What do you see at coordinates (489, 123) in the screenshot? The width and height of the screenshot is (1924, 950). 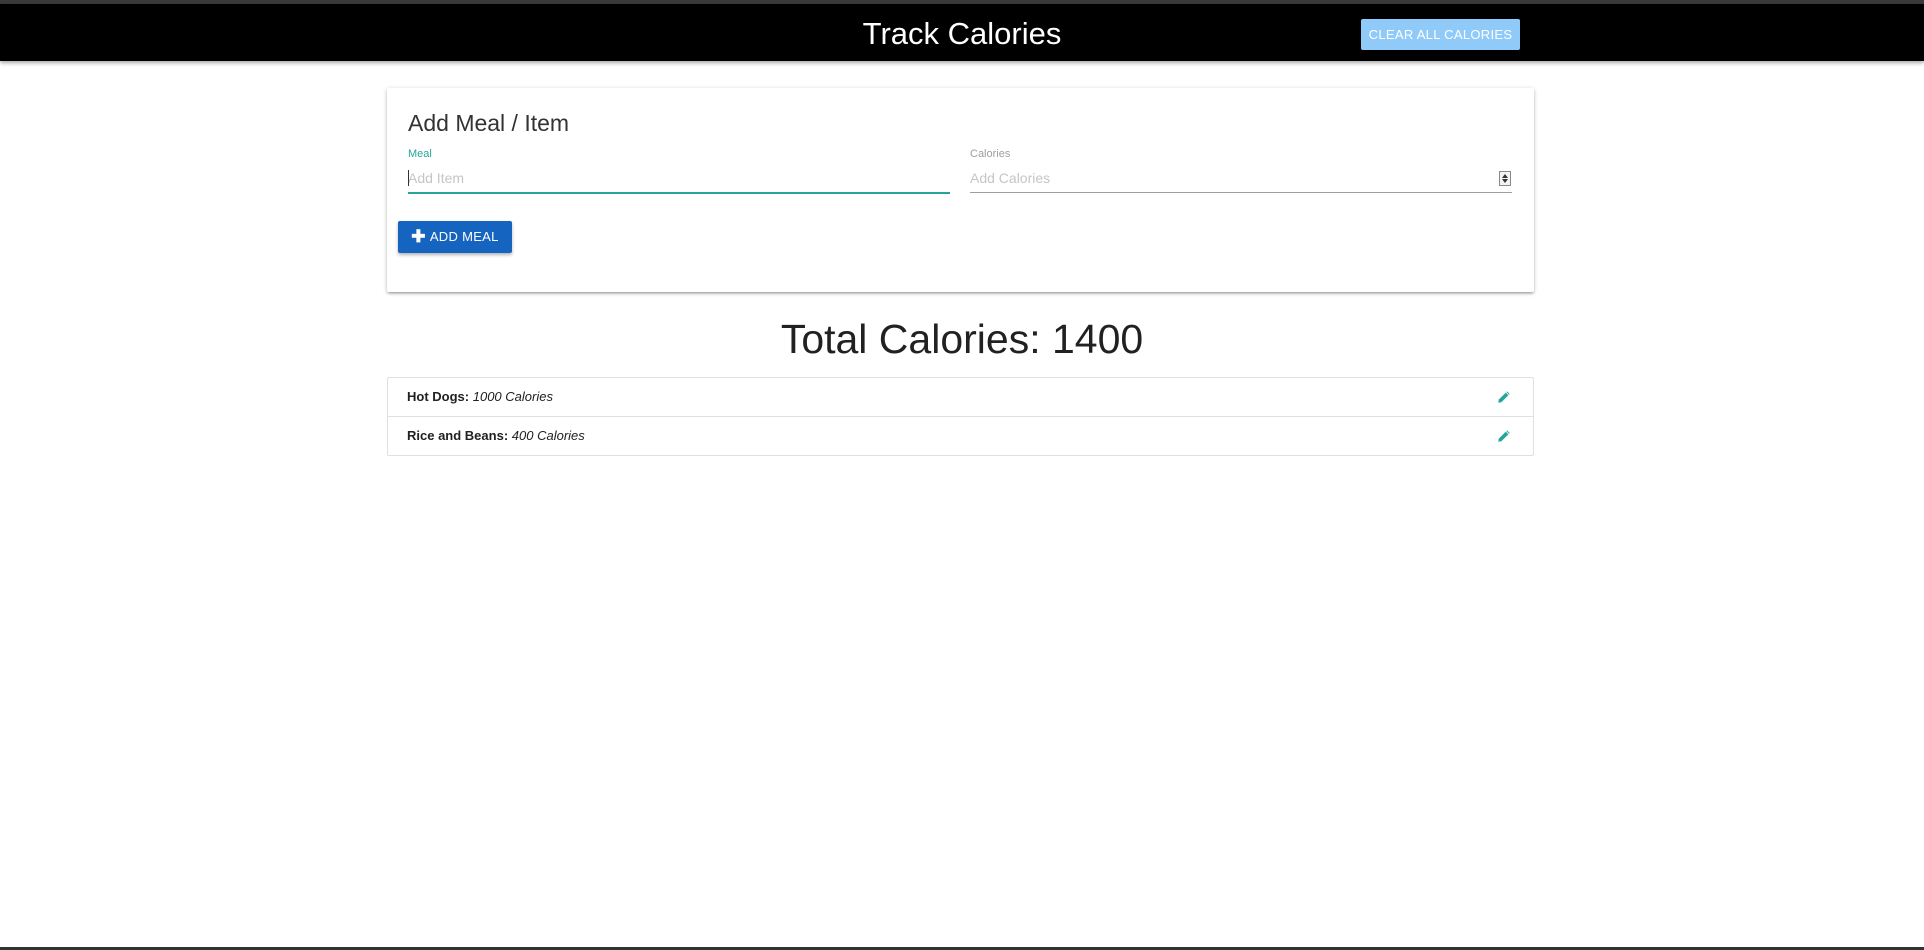 I see `card-title: Add Meal / Item` at bounding box center [489, 123].